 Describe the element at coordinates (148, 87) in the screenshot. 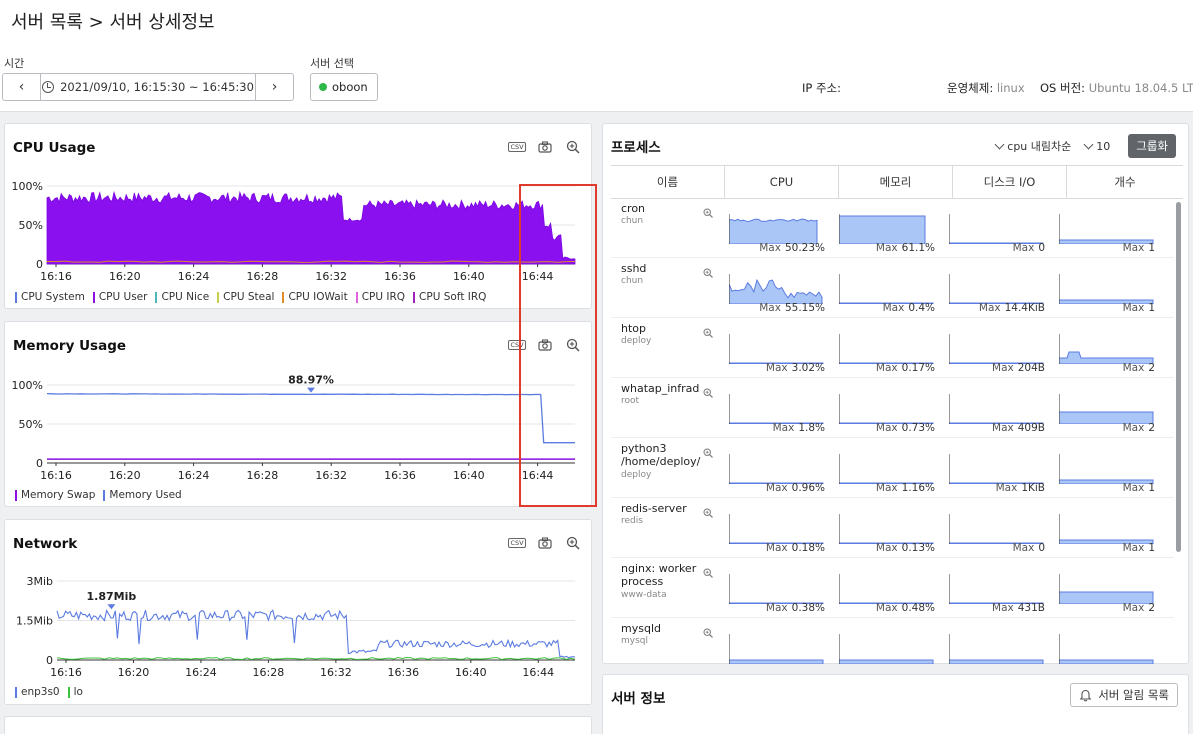

I see `time-range-picker: 2021/09/10, 16:15:30 ~ 16:45:30` at that location.